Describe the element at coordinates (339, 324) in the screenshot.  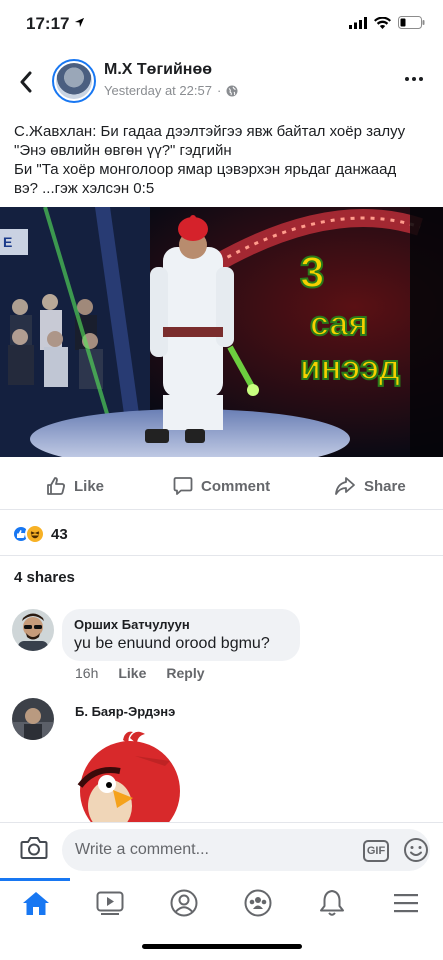
I see `stage-sign-line1: сая` at that location.